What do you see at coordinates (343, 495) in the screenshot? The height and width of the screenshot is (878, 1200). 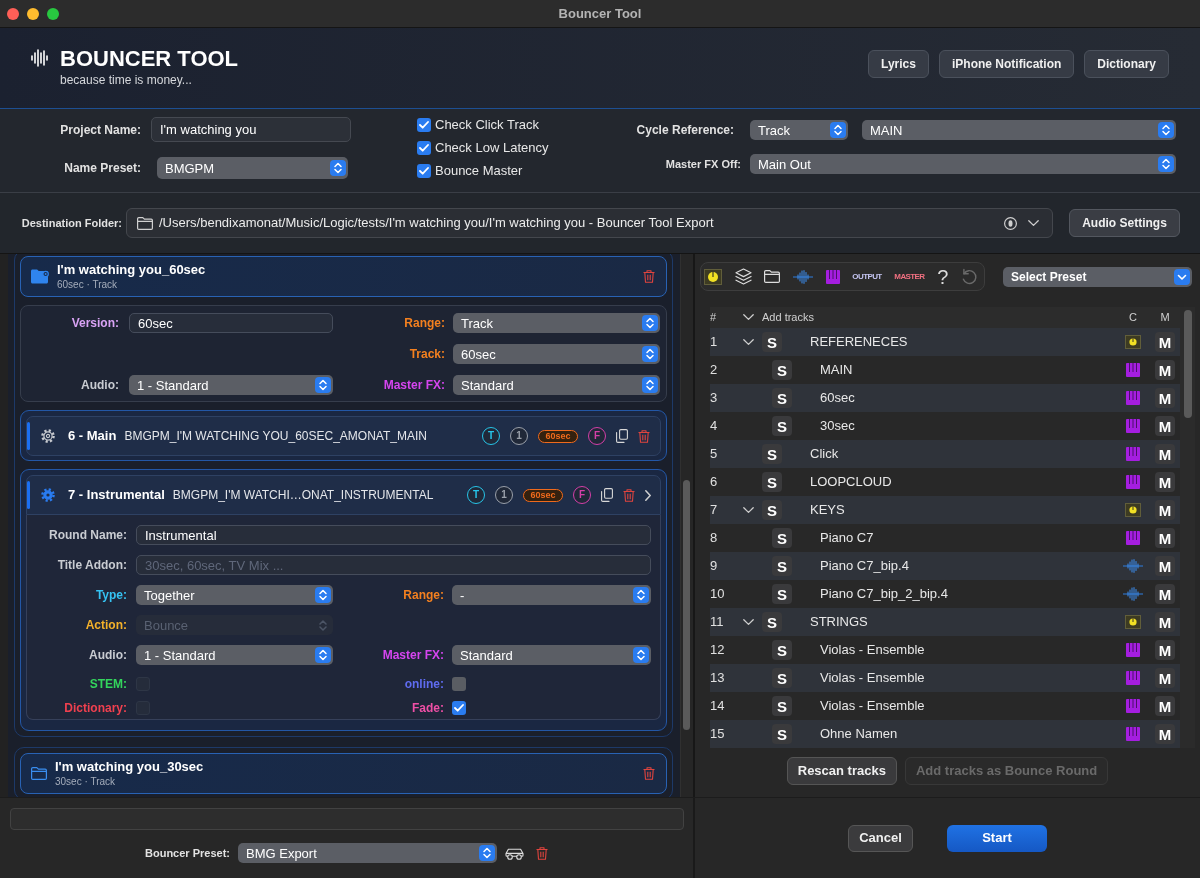 I see `round-header: 7 - Instrumental BMGPM_I'M WATCHI…ONAT_INSTRUMENTAL T 1 60sec F` at bounding box center [343, 495].